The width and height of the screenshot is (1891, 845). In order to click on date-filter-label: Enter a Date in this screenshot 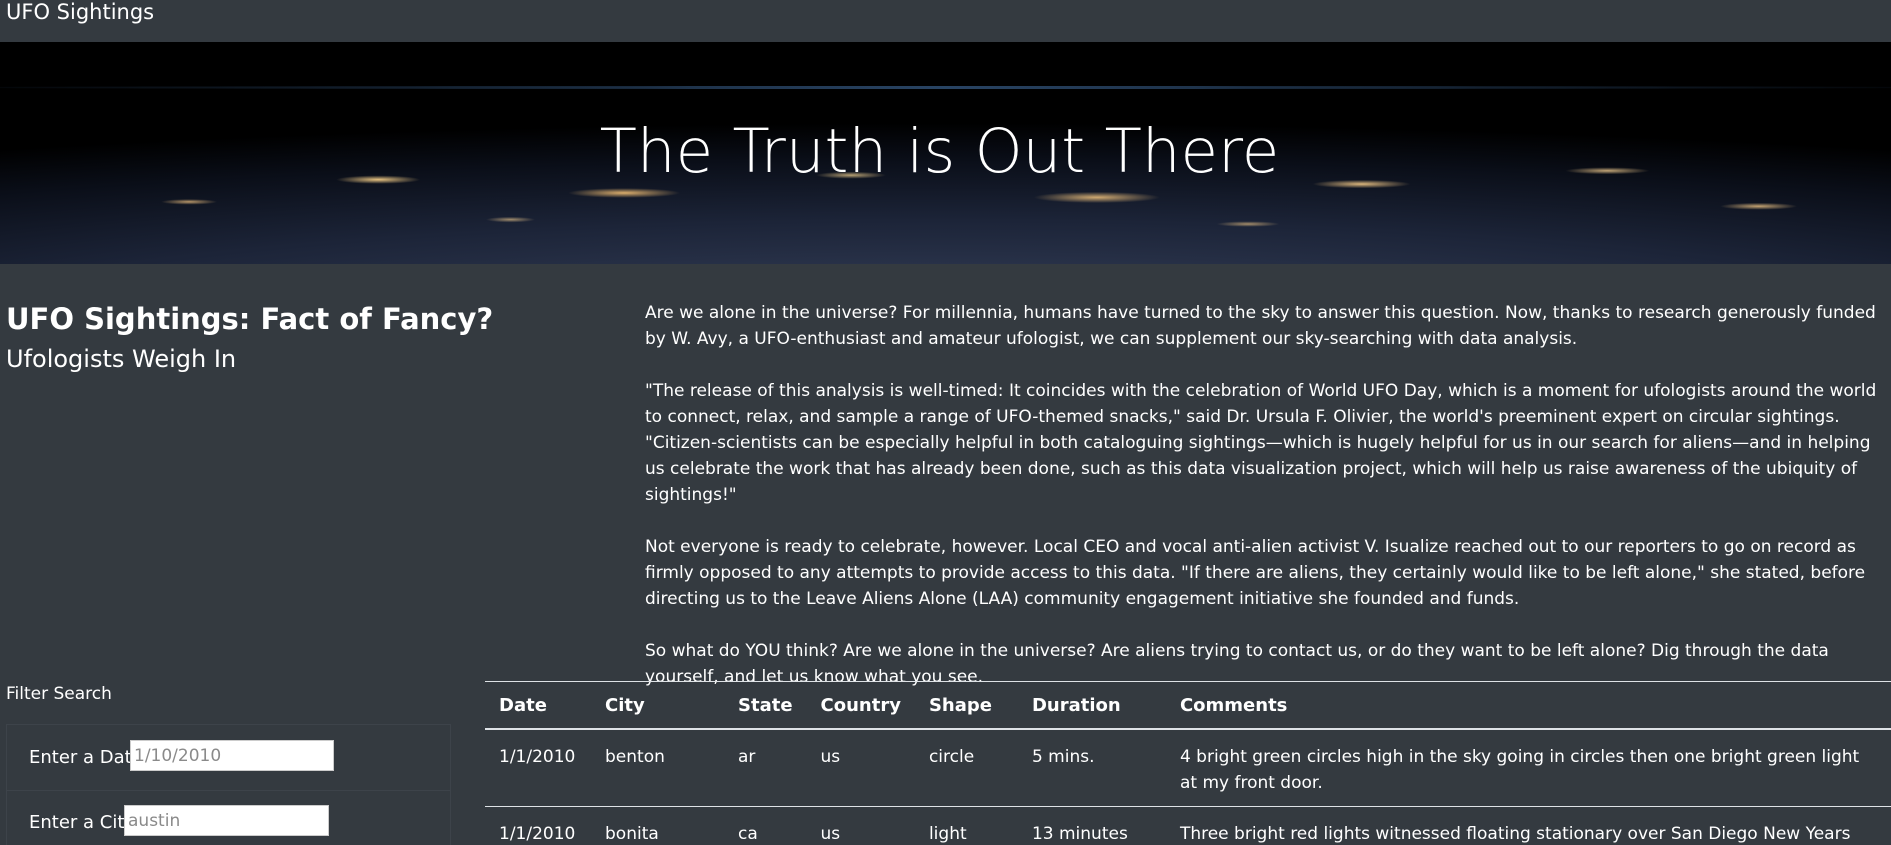, I will do `click(86, 757)`.